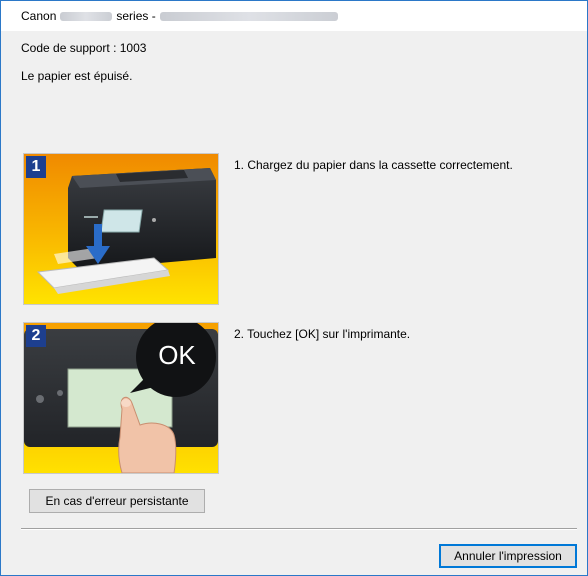 The width and height of the screenshot is (588, 576). Describe the element at coordinates (86, 16) in the screenshot. I see `redacted-model-name` at that location.